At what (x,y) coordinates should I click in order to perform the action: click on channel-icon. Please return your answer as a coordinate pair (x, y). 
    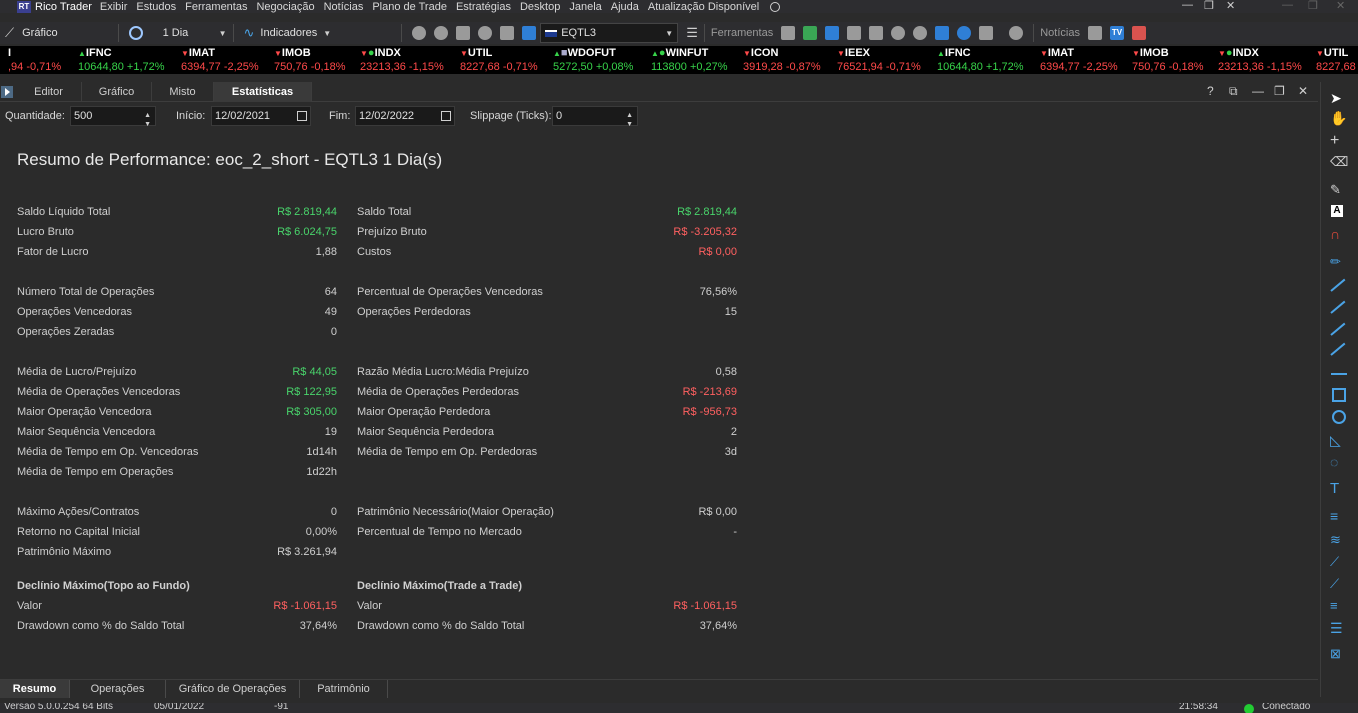
    Looking at the image, I should click on (1338, 349).